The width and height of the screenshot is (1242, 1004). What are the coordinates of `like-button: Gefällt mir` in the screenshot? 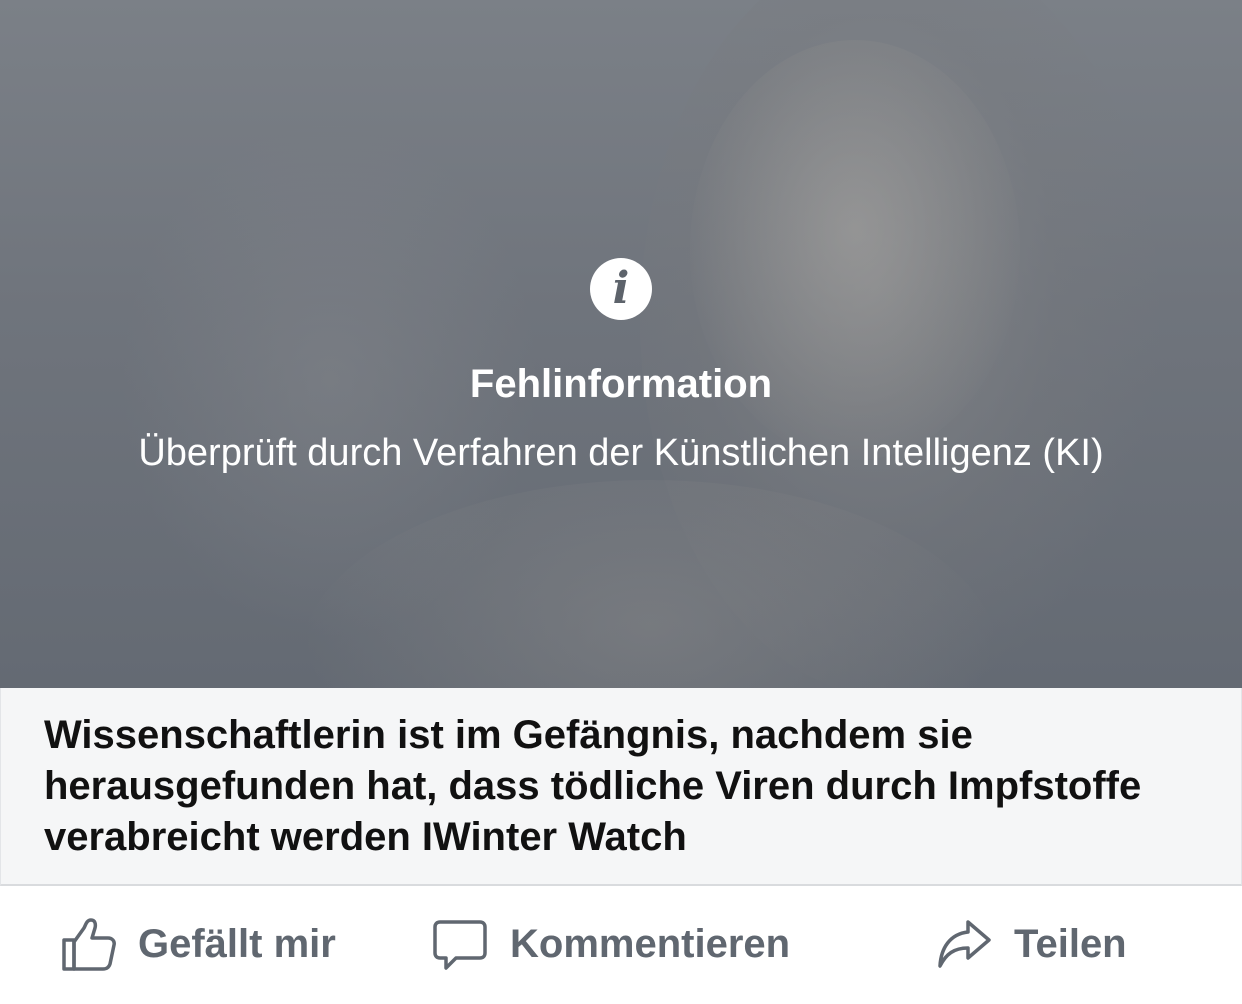 It's located at (198, 944).